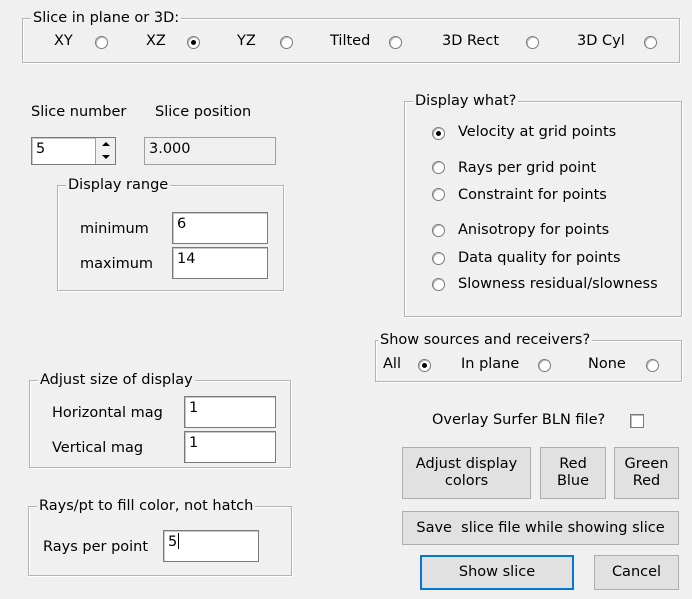 The image size is (692, 599). Describe the element at coordinates (220, 263) in the screenshot. I see `maximum-input: 14` at that location.